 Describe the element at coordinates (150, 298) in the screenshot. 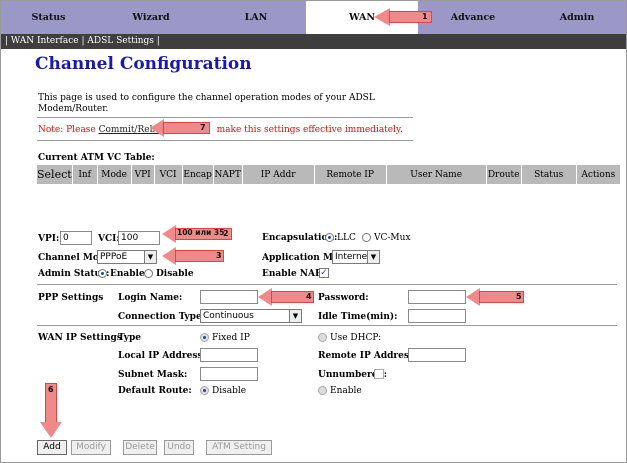

I see `login-name-label: Login Name:` at that location.